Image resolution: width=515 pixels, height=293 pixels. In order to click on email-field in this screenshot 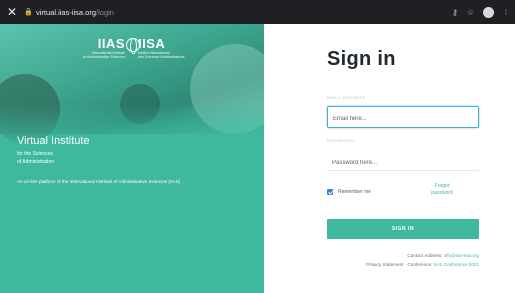, I will do `click(403, 119)`.